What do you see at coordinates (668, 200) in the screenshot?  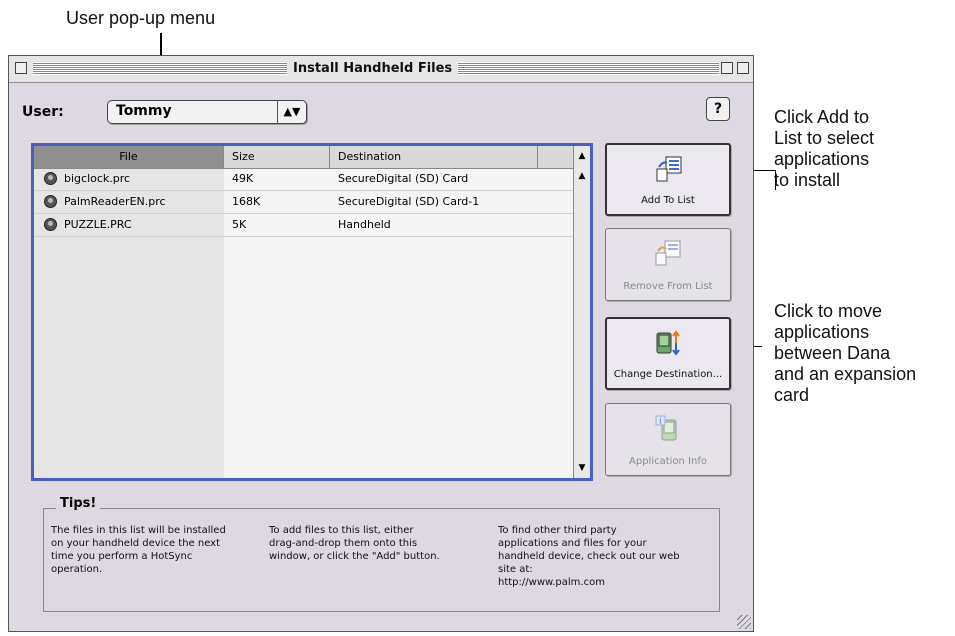 I see `add-to-list-label: Add To List` at bounding box center [668, 200].